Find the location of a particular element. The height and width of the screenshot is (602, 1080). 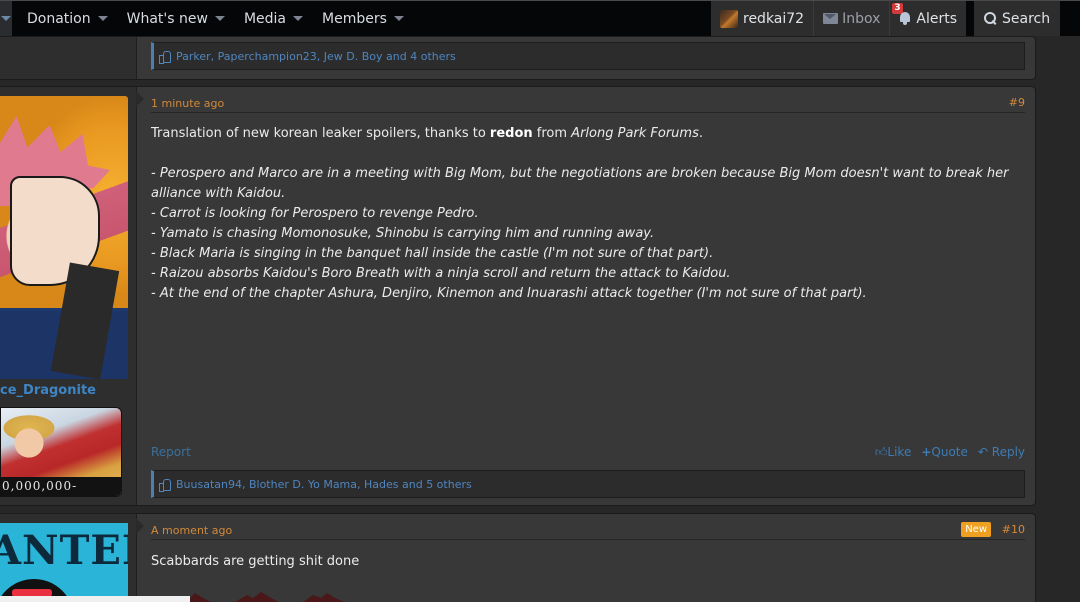

report-link: Report is located at coordinates (171, 452).